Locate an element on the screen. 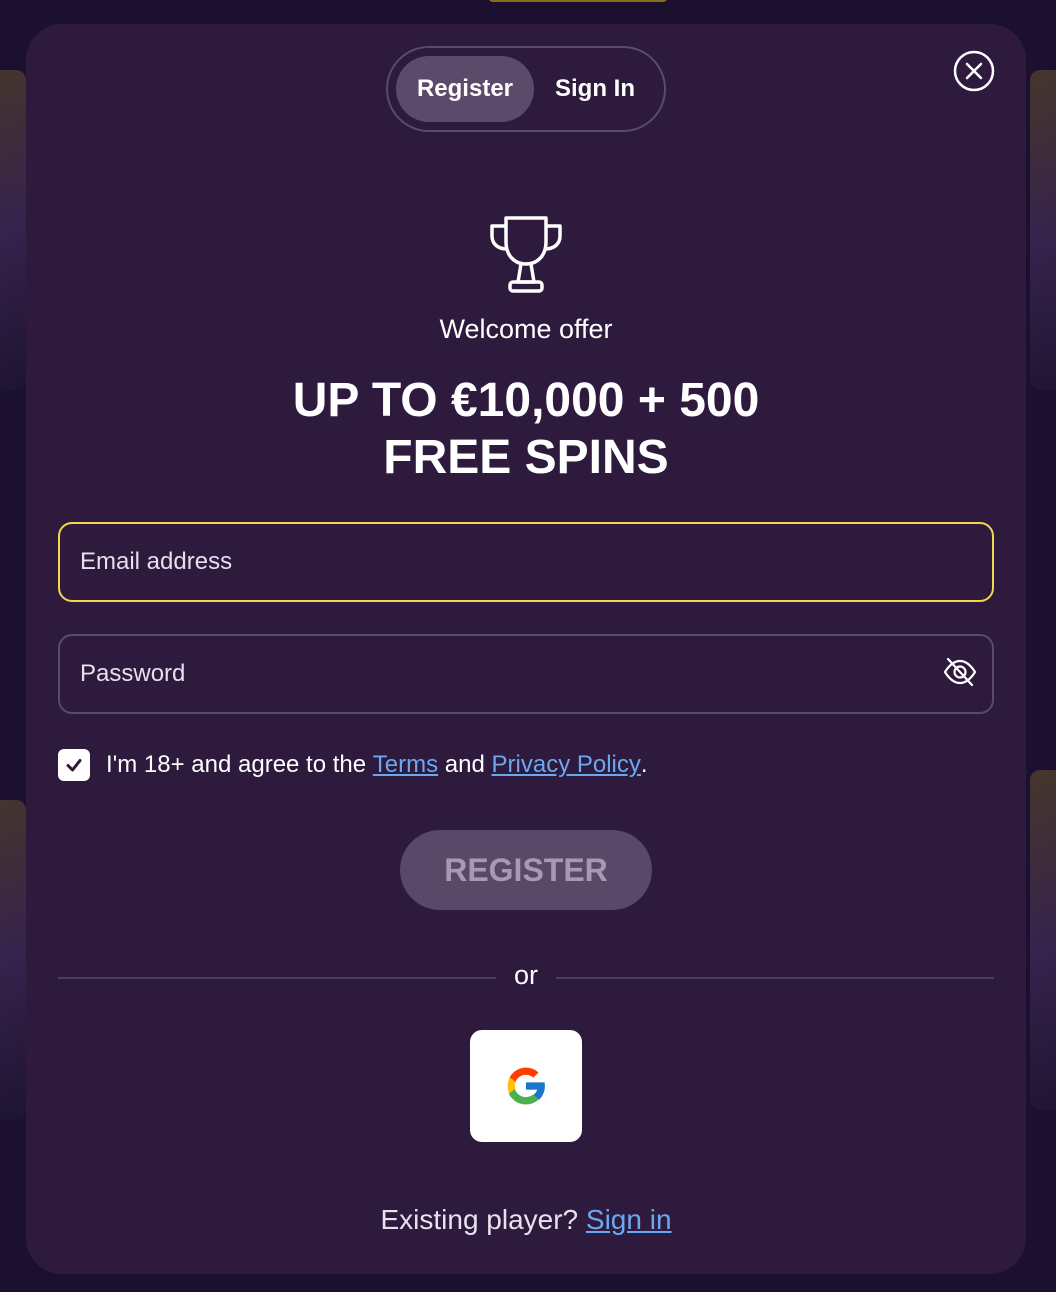 The image size is (1056, 1292). password-field is located at coordinates (526, 674).